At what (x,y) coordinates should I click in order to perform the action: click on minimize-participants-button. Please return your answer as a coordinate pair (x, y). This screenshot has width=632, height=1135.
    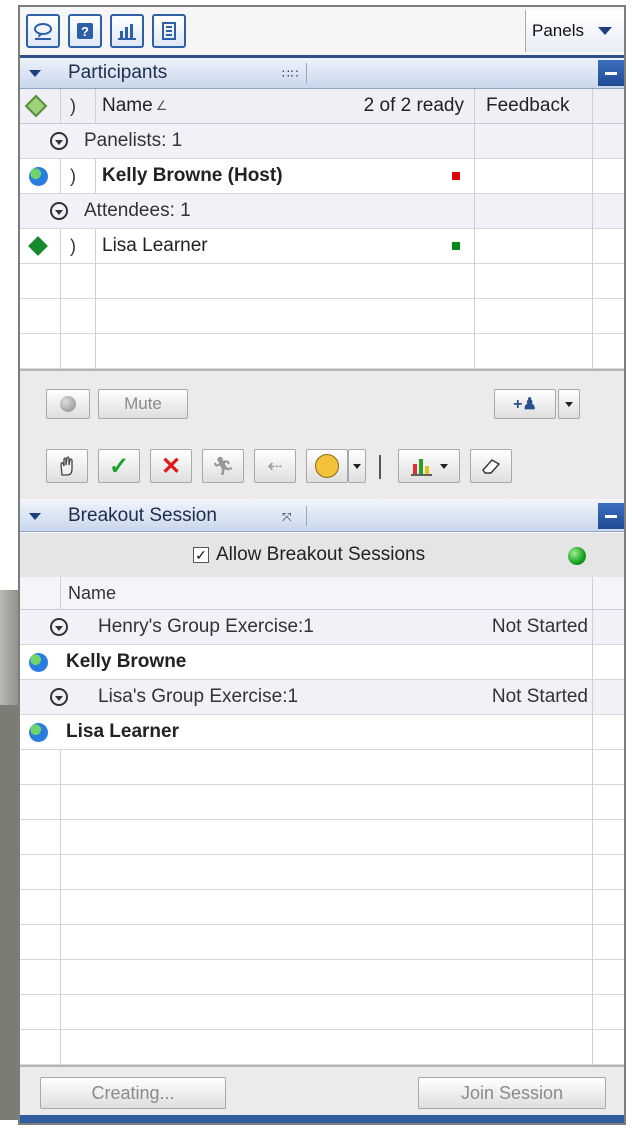
    Looking at the image, I should click on (611, 73).